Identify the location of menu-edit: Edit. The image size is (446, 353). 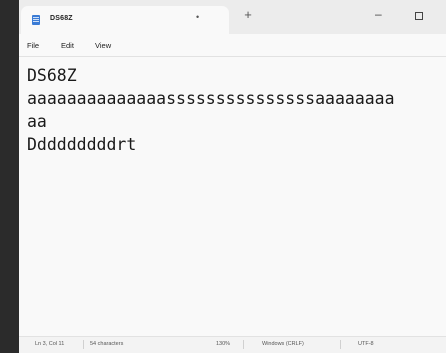
(67, 45).